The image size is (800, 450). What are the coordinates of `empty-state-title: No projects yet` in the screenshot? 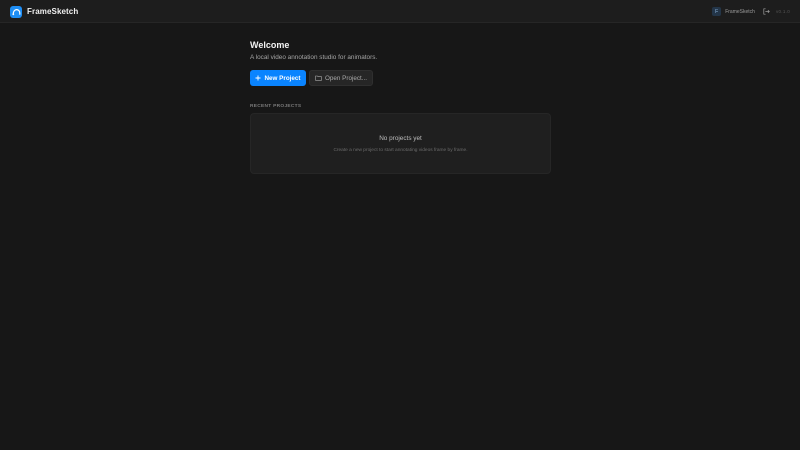 It's located at (400, 138).